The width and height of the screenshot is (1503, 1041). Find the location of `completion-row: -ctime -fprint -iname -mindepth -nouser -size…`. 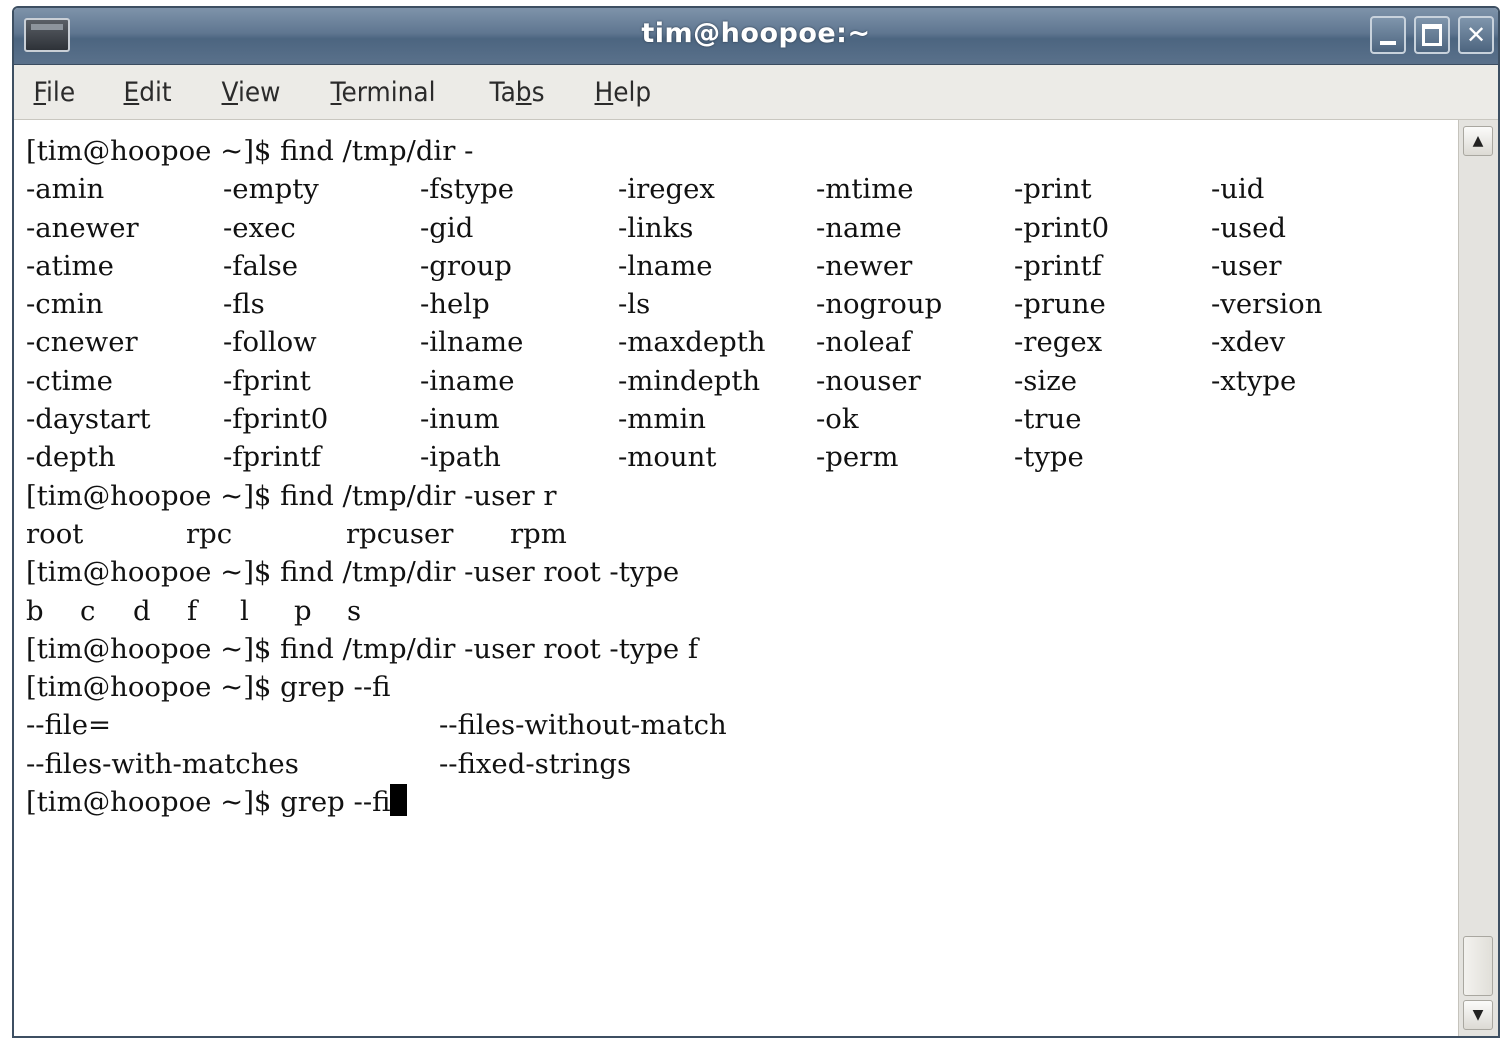

completion-row: -ctime -fprint -iname -mindepth -nouser -size… is located at coordinates (744, 381).